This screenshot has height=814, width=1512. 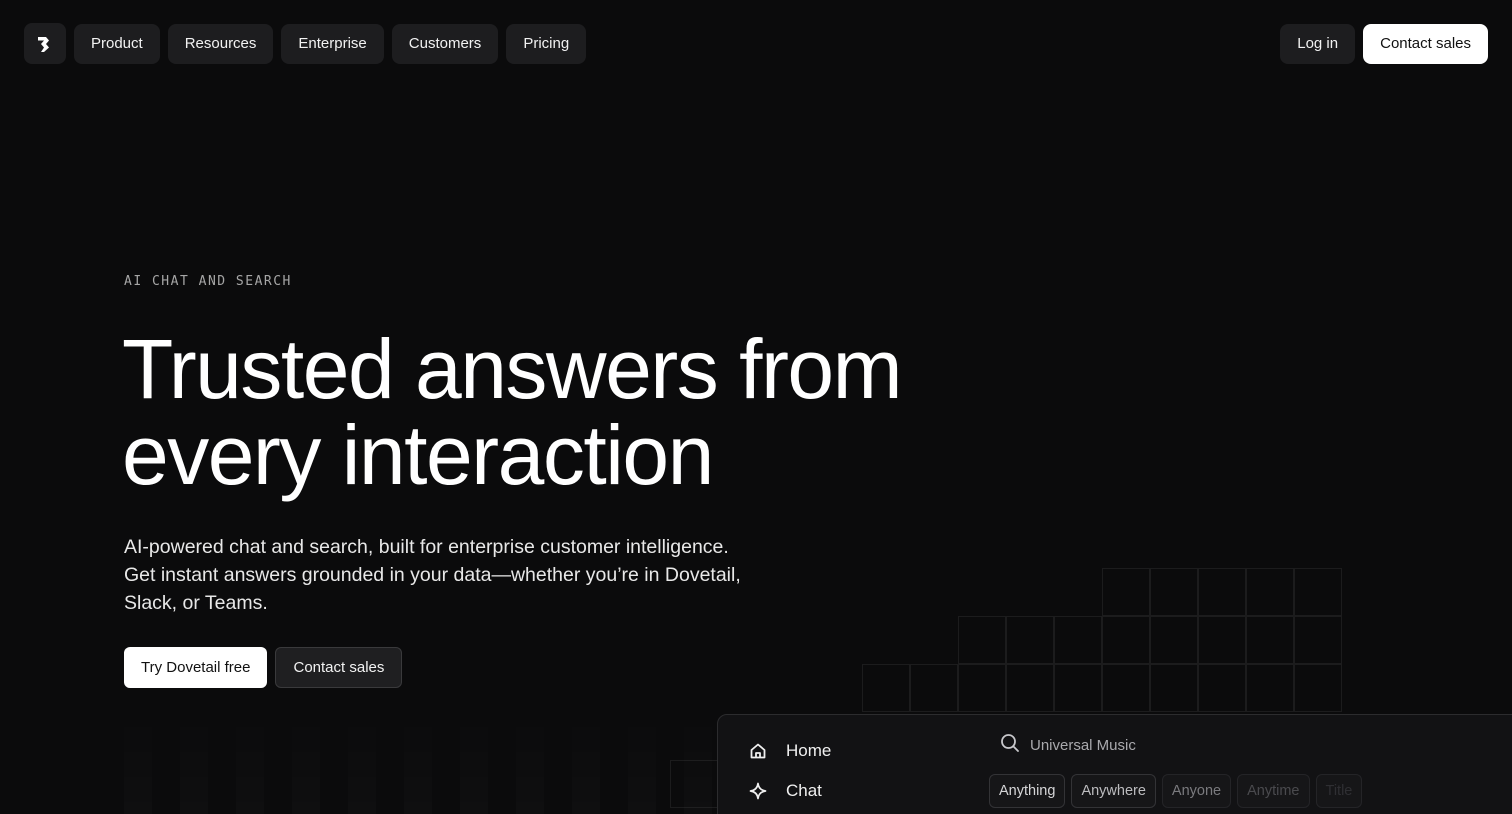 What do you see at coordinates (418, 455) in the screenshot?
I see `headline-line-2: every interaction` at bounding box center [418, 455].